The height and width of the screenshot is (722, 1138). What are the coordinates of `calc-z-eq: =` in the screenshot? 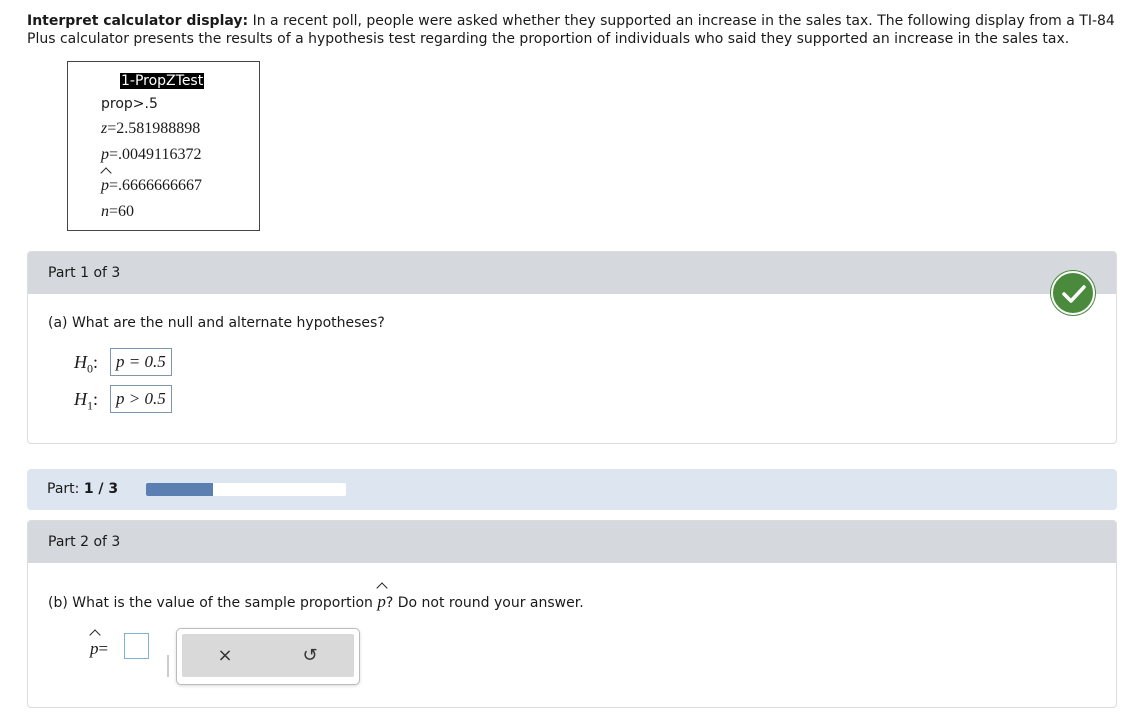 It's located at (112, 128).